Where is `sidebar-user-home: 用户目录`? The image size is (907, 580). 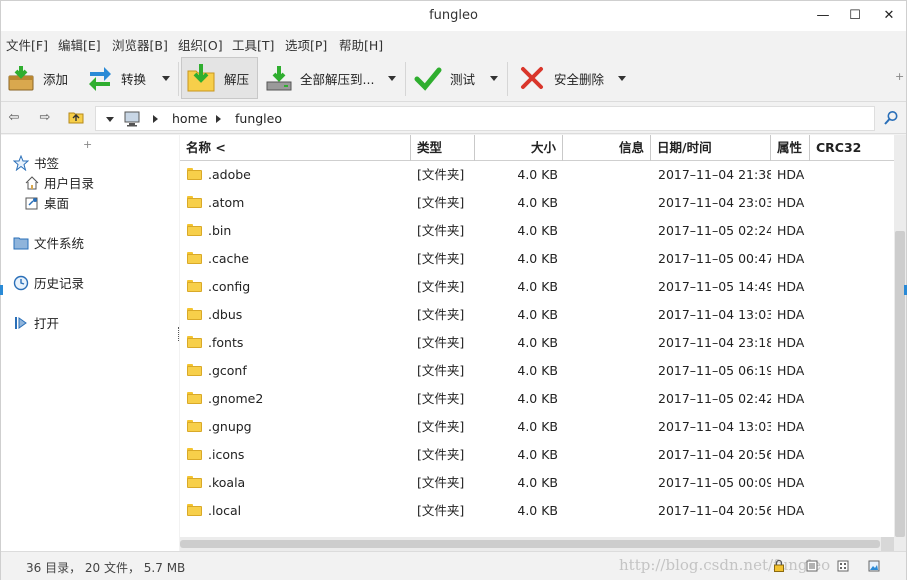 sidebar-user-home: 用户目录 is located at coordinates (59, 182).